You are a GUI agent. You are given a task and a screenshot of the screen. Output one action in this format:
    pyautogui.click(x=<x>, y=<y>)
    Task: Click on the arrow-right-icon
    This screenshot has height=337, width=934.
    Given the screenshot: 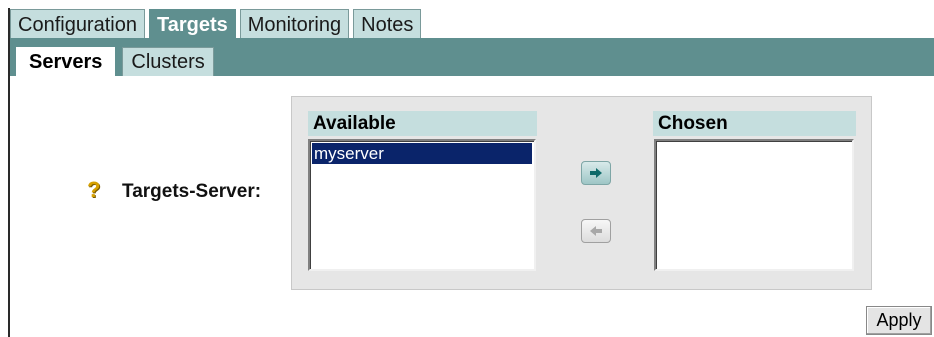 What is the action you would take?
    pyautogui.click(x=596, y=173)
    